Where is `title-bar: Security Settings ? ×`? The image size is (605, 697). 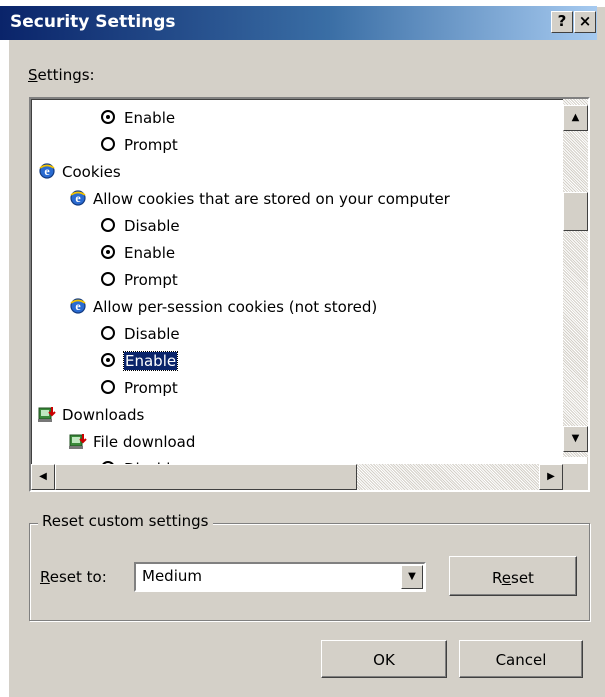 title-bar: Security Settings ? × is located at coordinates (298, 23).